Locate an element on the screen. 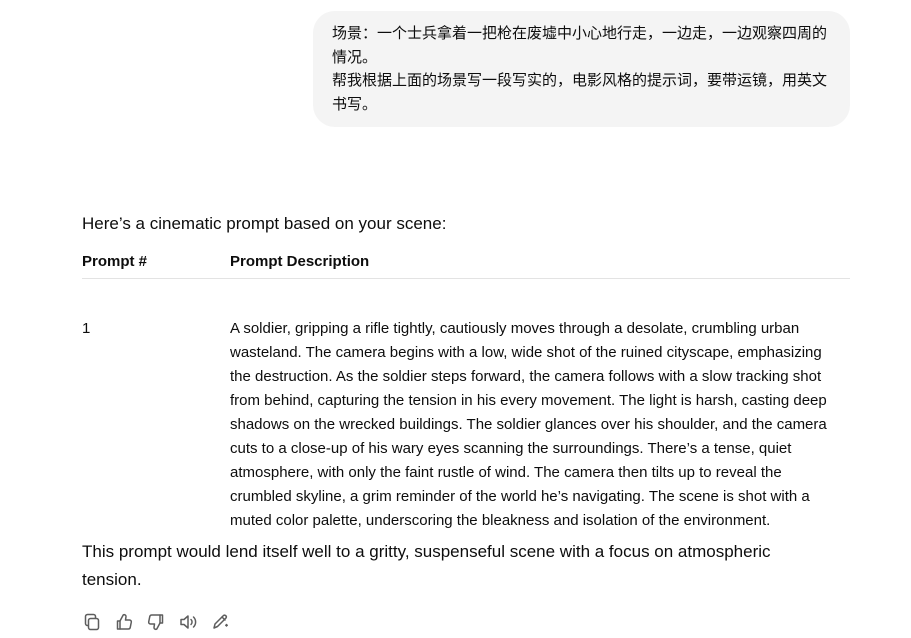  table-header: Prompt # Prompt Description is located at coordinates (466, 264).